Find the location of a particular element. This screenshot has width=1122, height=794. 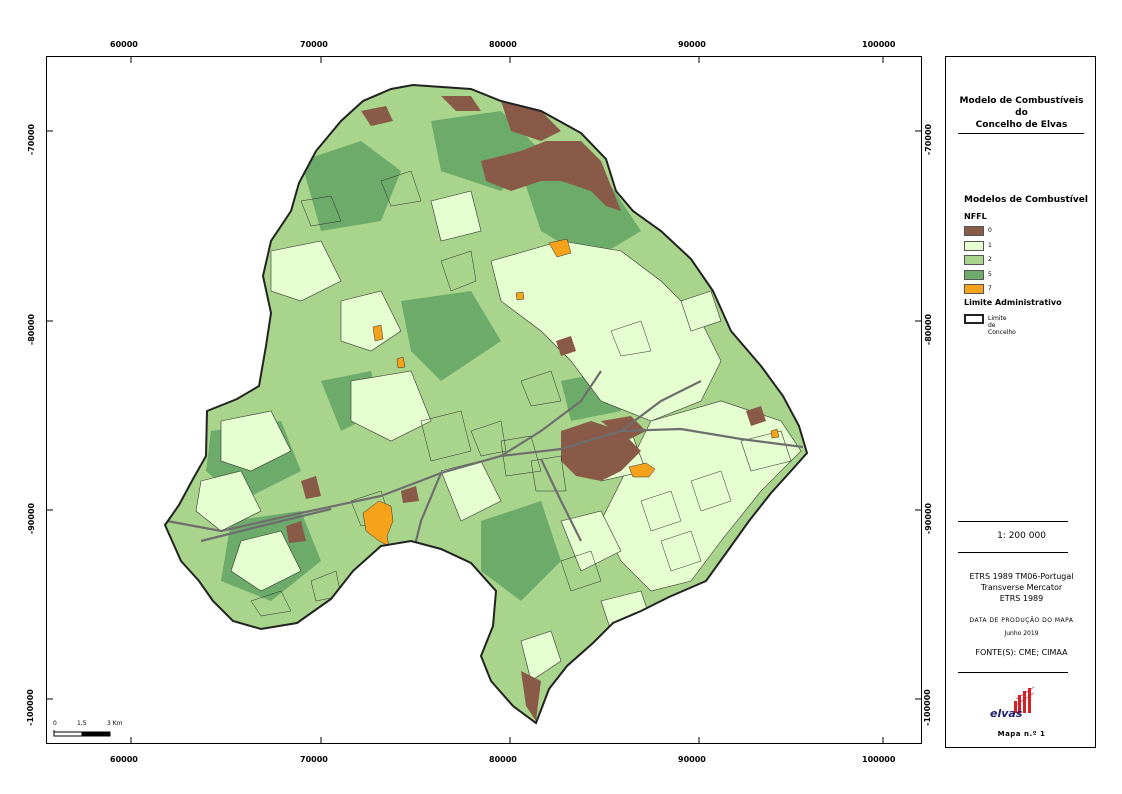

source-text: FONTE(S): CME; CIMAA is located at coordinates (1021, 652).